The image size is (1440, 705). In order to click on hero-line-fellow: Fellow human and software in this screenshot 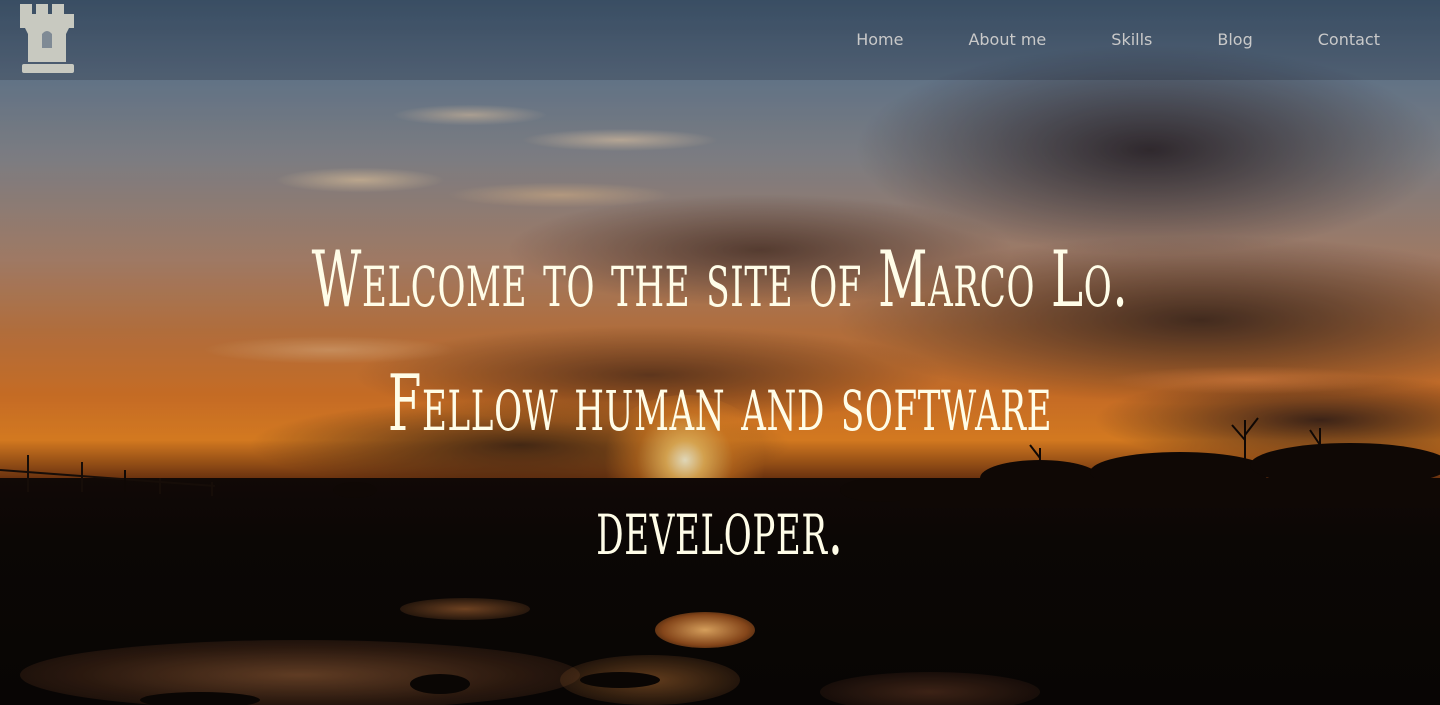, I will do `click(720, 404)`.